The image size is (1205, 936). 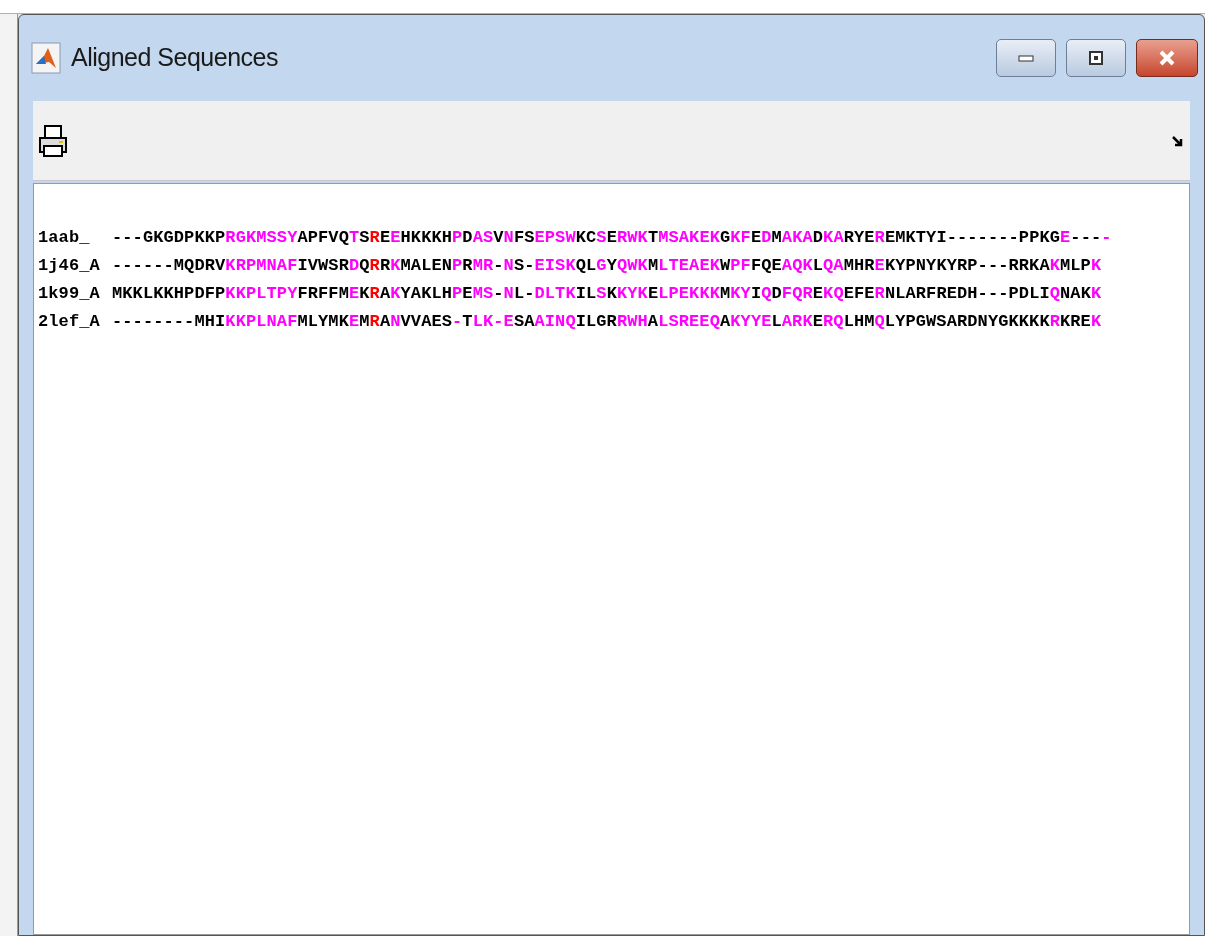 I want to click on restore-icon, so click(x=1096, y=58).